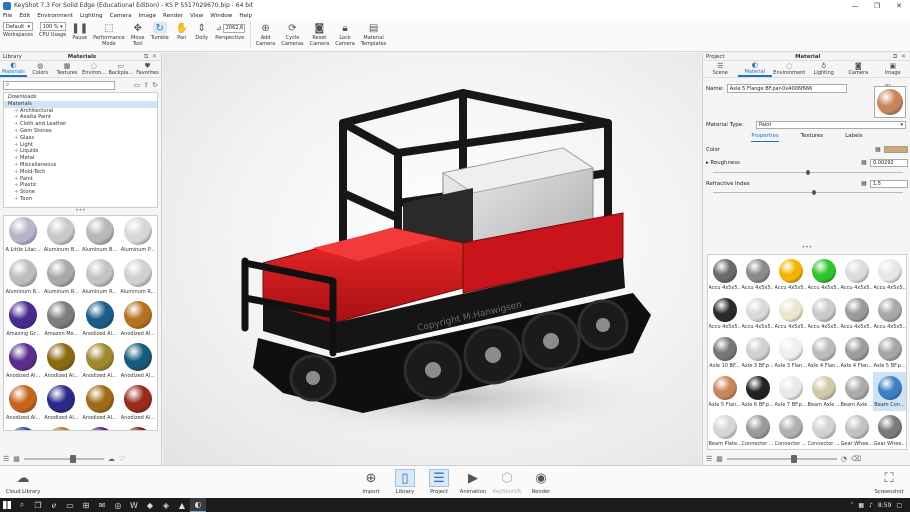 The image size is (910, 512). What do you see at coordinates (22, 505) in the screenshot?
I see `search-icon: ⌕` at bounding box center [22, 505].